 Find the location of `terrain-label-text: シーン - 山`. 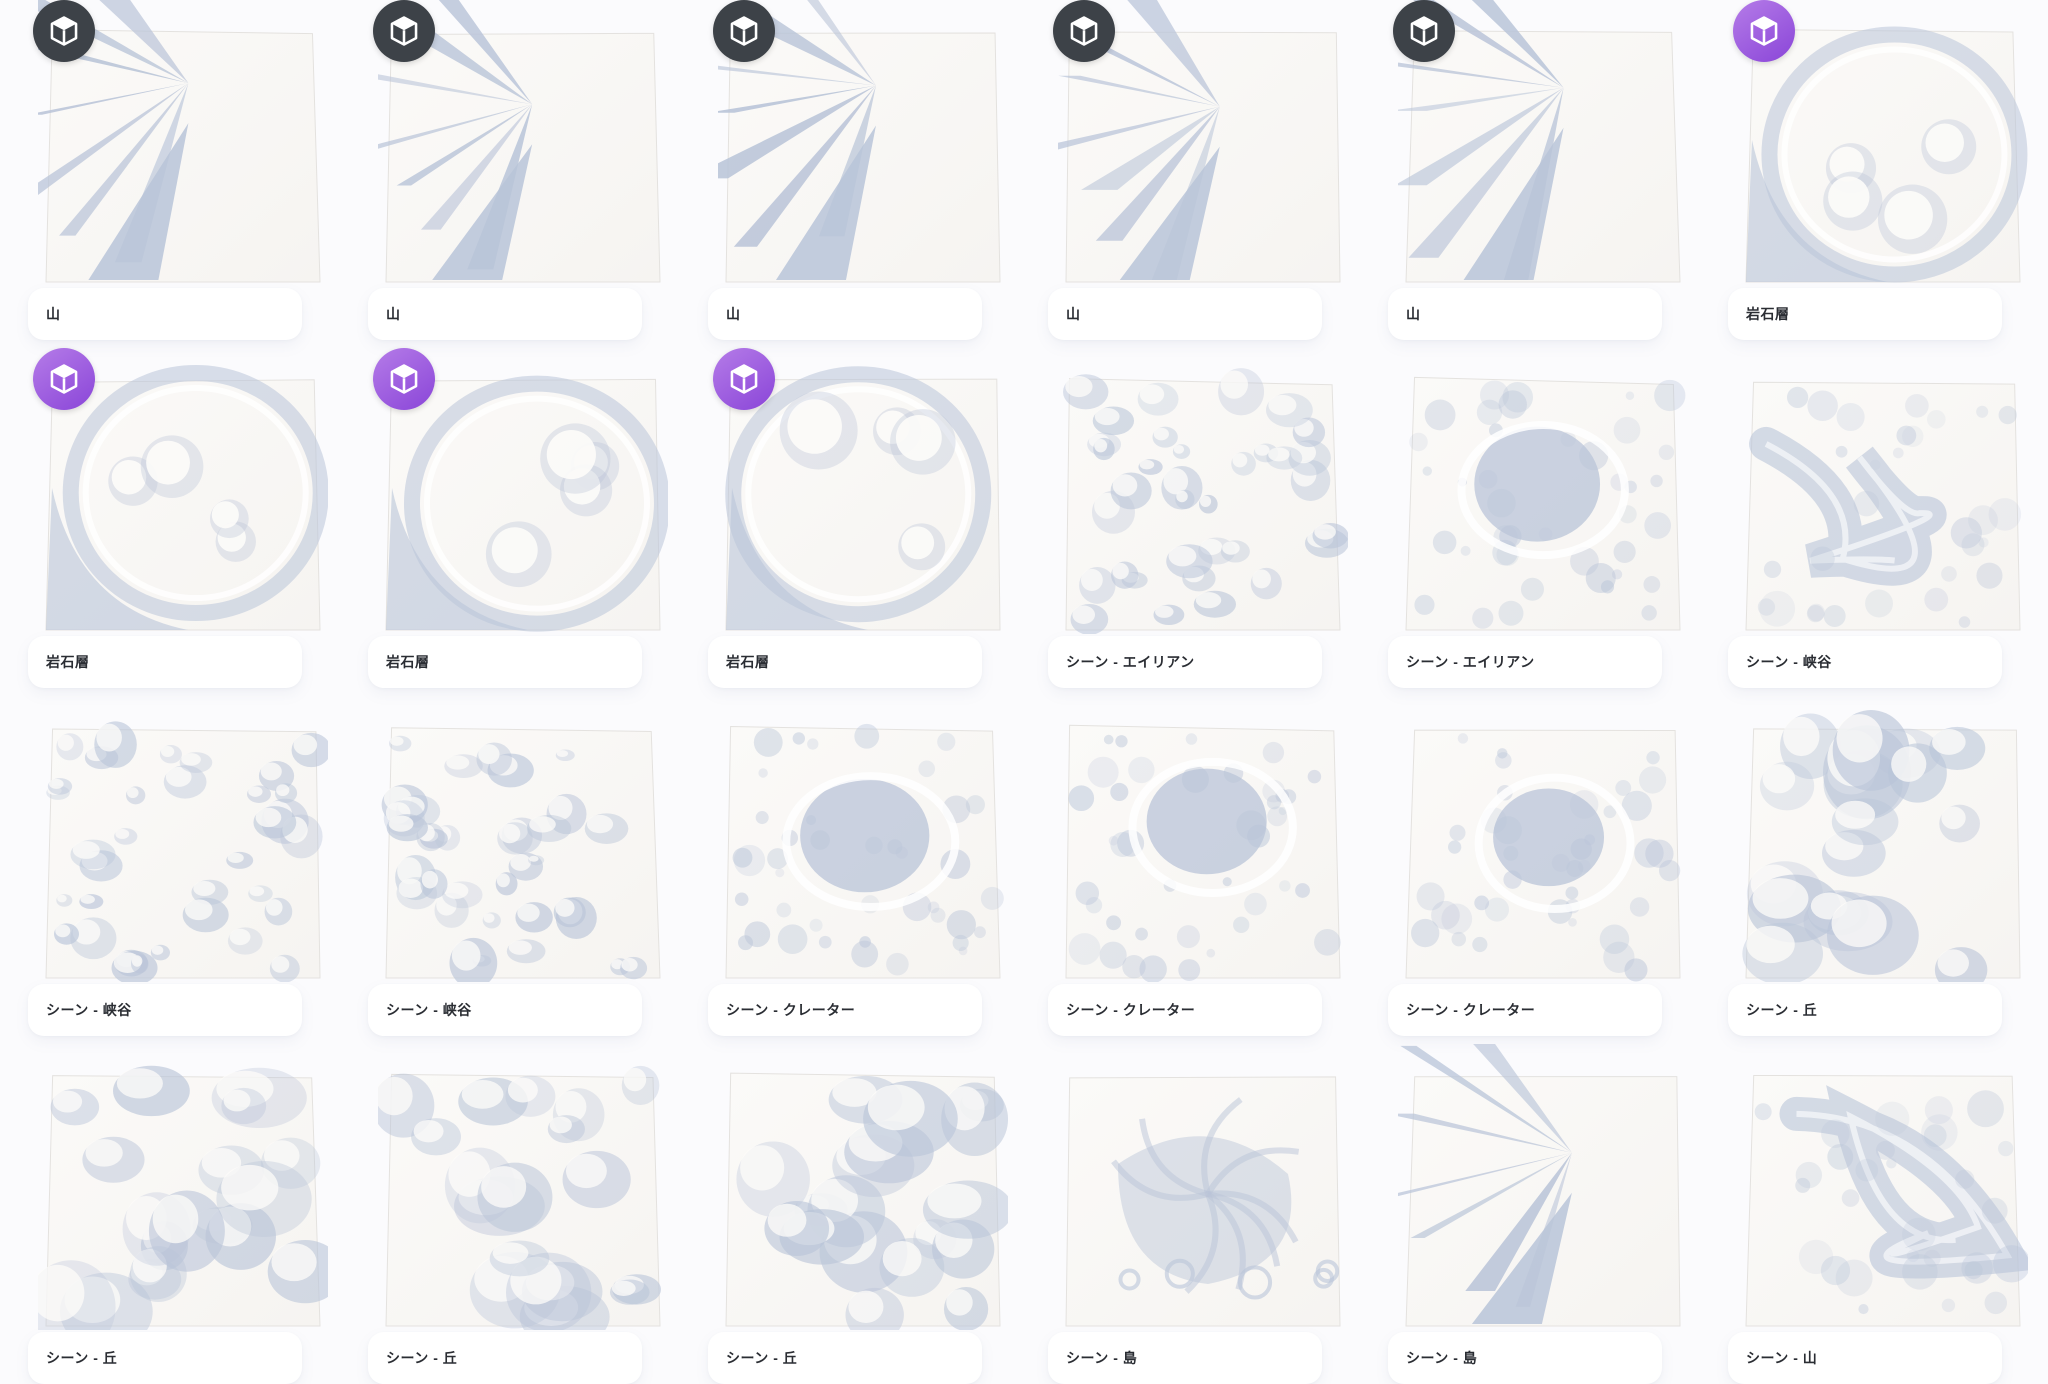

terrain-label-text: シーン - 山 is located at coordinates (1782, 1358).